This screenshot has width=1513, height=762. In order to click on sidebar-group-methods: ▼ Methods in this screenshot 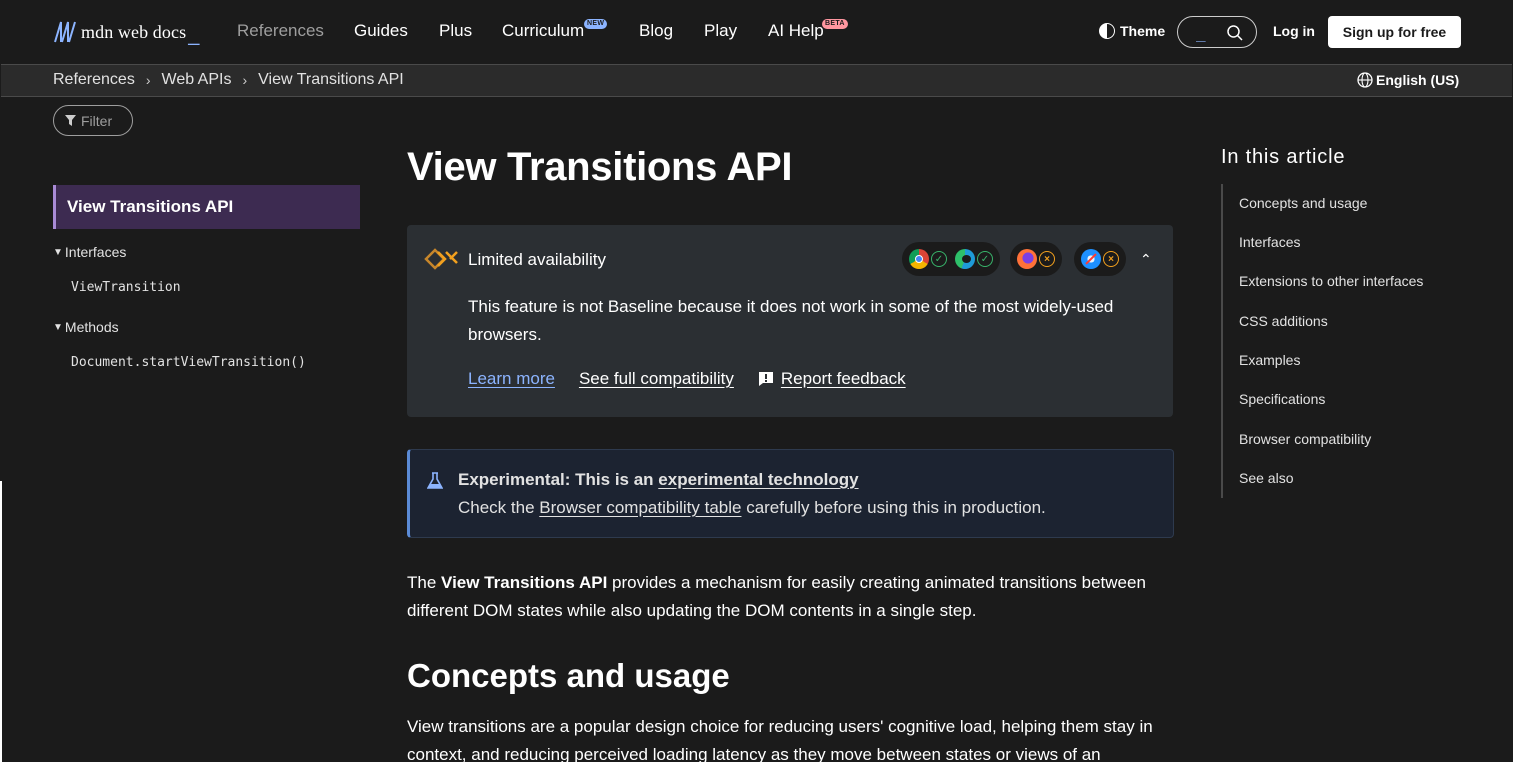, I will do `click(86, 327)`.